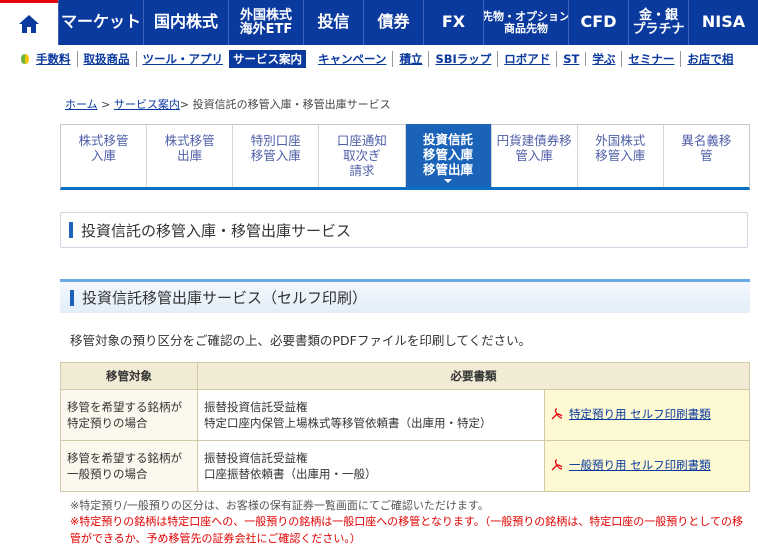 The width and height of the screenshot is (758, 545). What do you see at coordinates (534, 148) in the screenshot?
I see `tab-label: 円貨建債券移 管入庫` at bounding box center [534, 148].